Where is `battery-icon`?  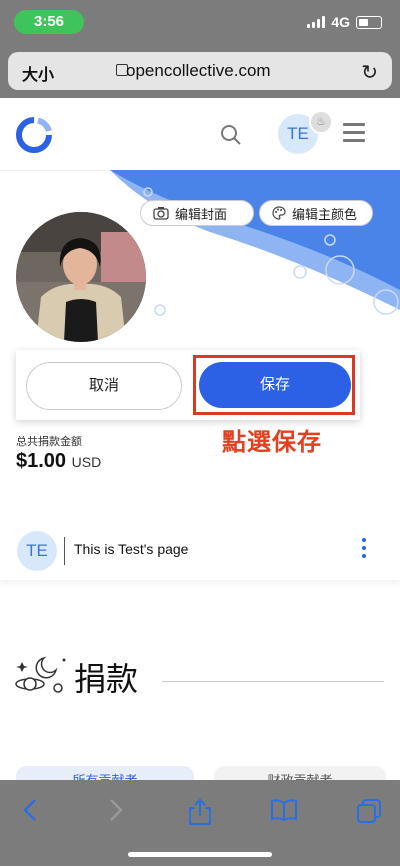
battery-icon is located at coordinates (369, 22).